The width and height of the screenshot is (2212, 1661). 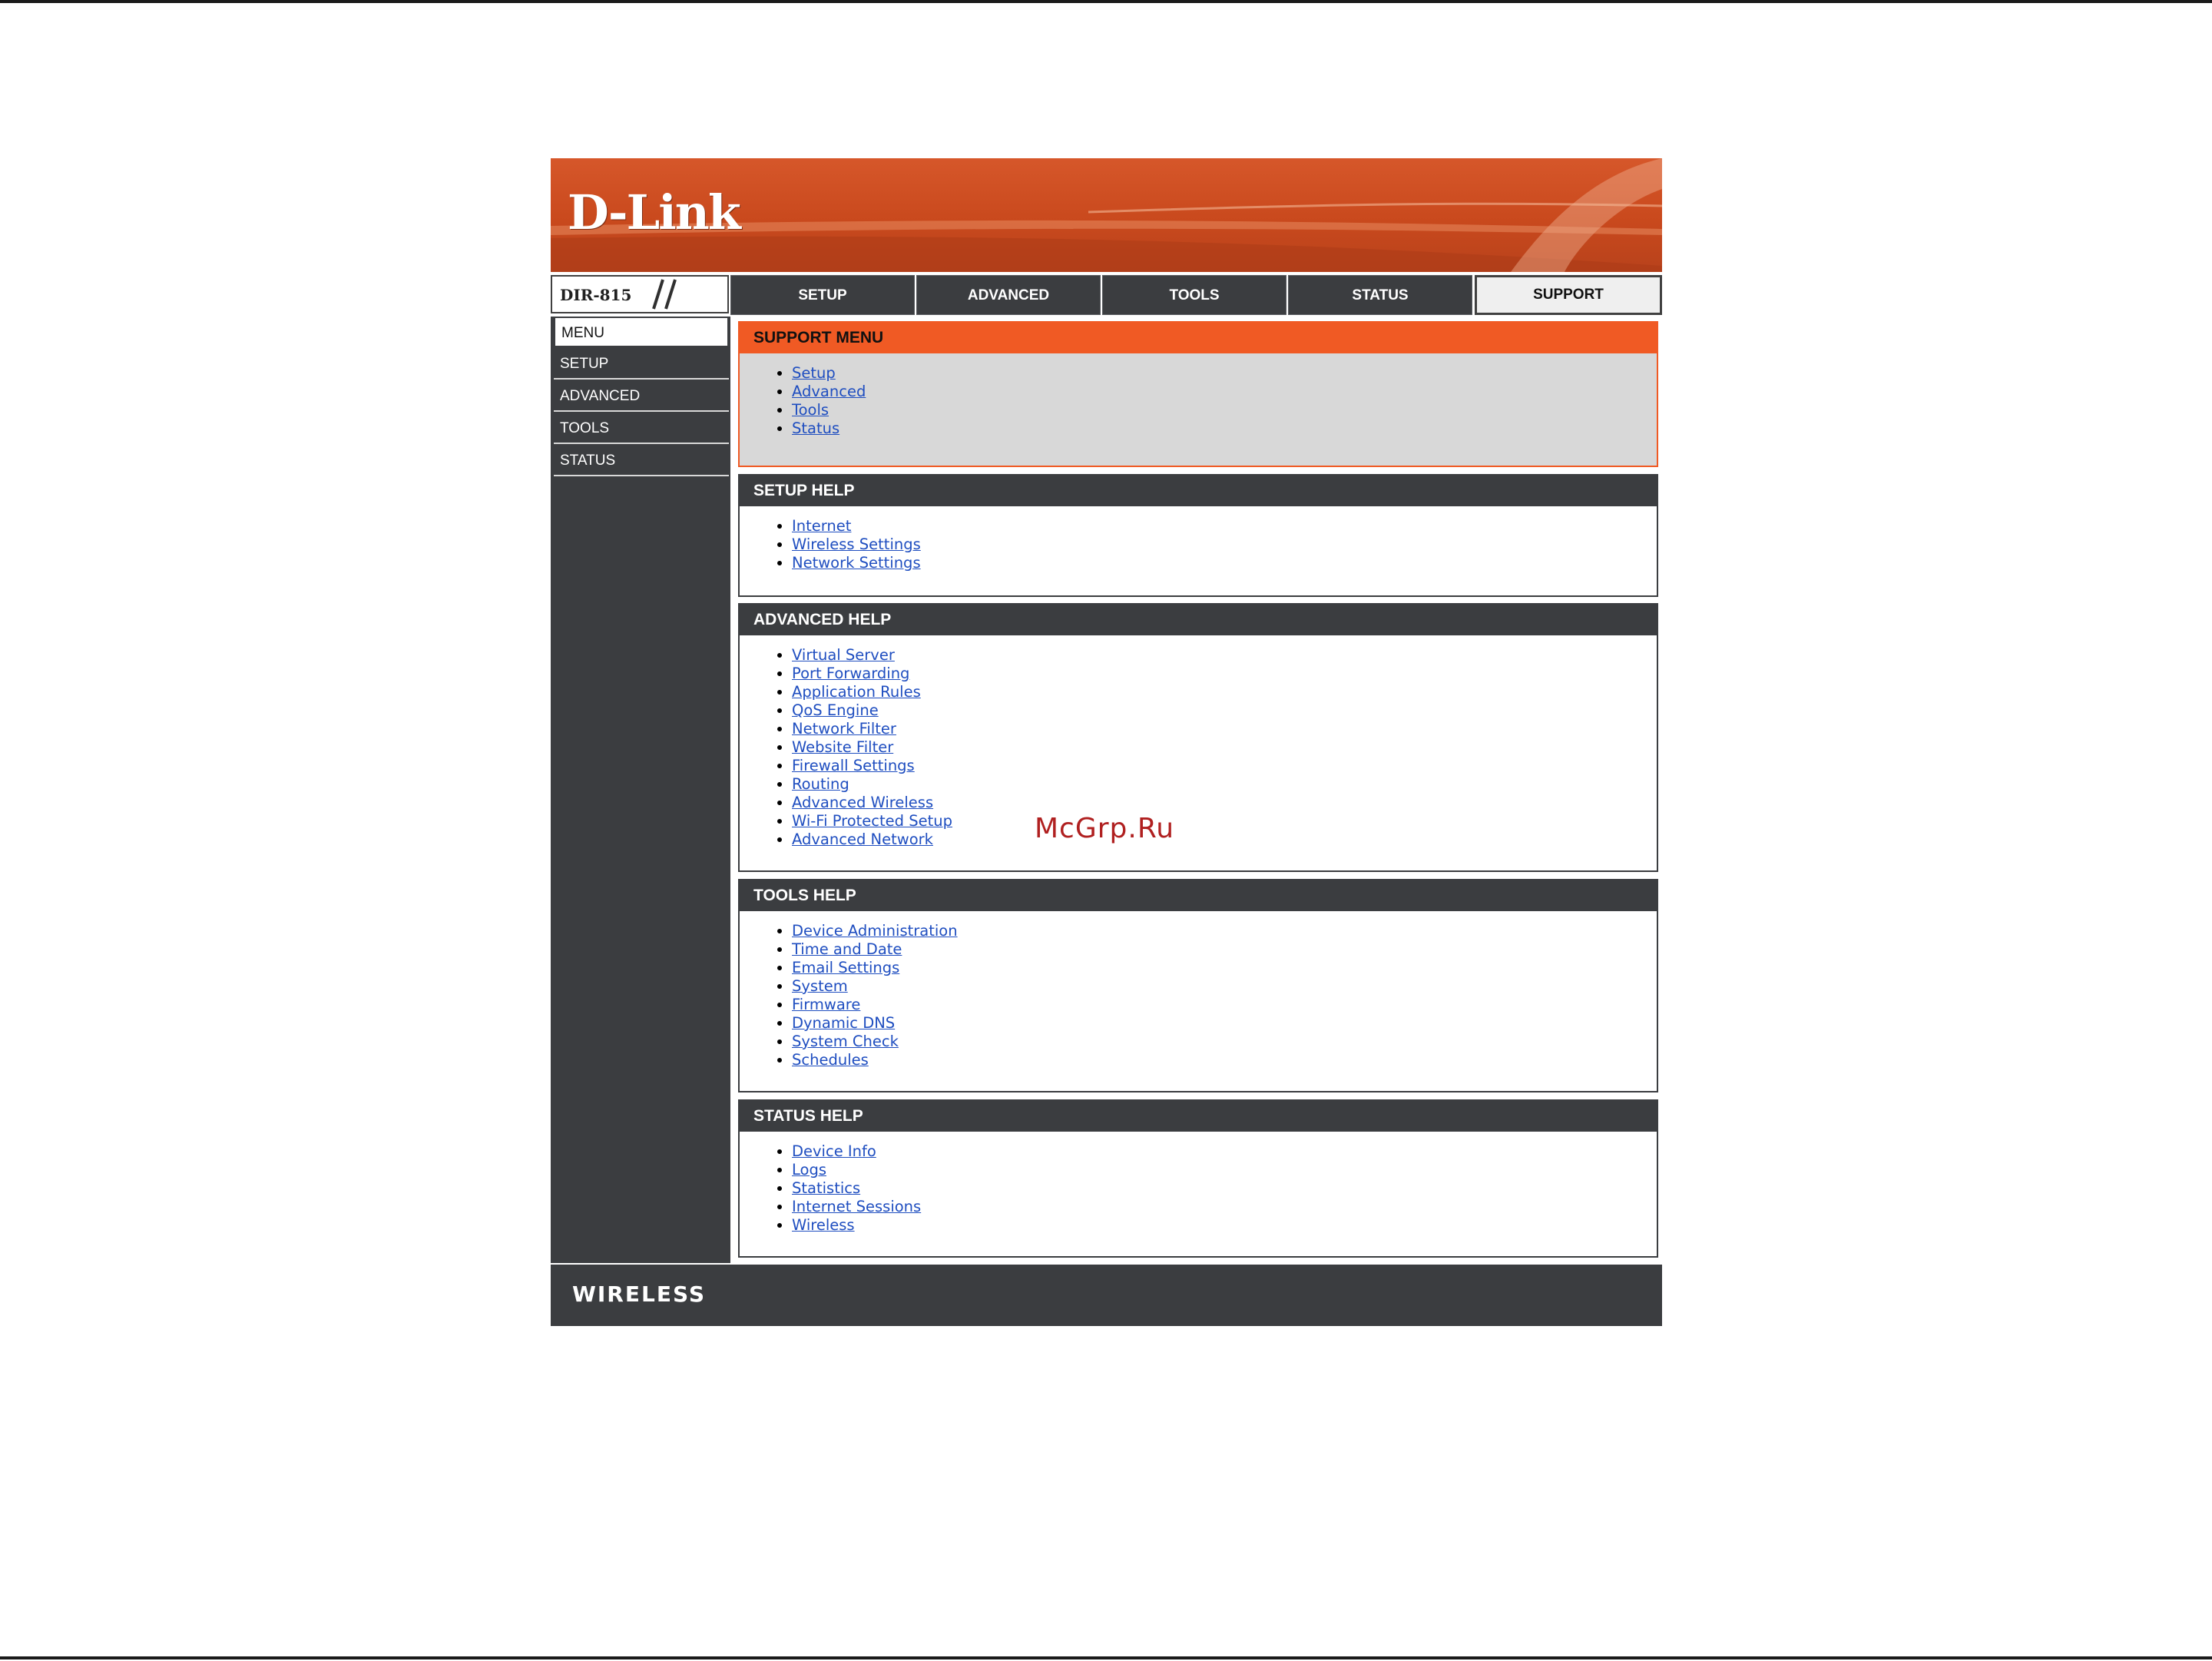 I want to click on link-internet: Internet, so click(x=822, y=526).